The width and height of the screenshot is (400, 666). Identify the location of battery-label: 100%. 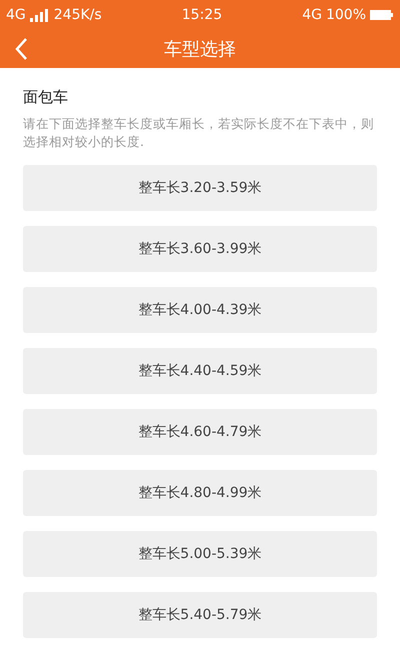
(346, 15).